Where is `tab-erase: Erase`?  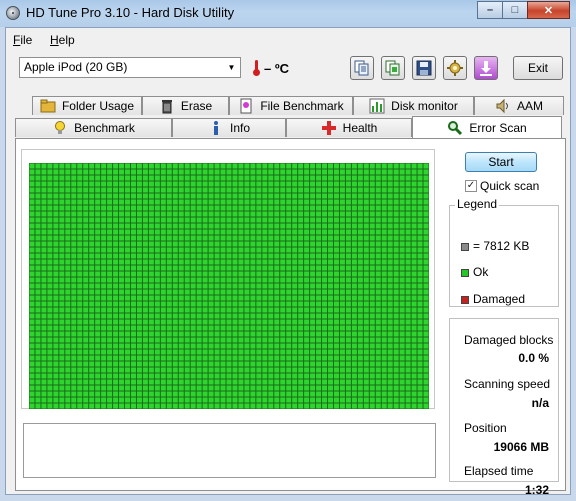
tab-erase: Erase is located at coordinates (185, 105).